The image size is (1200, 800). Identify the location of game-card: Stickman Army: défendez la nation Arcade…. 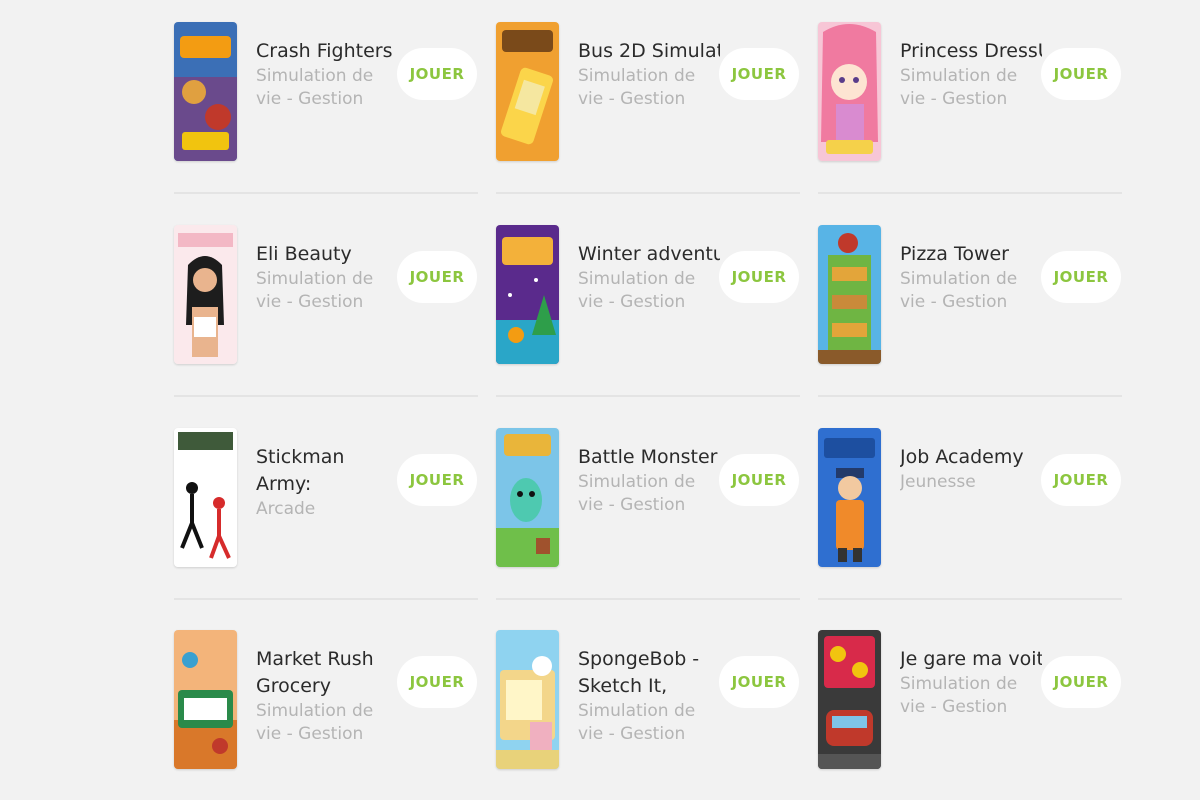
(326, 503).